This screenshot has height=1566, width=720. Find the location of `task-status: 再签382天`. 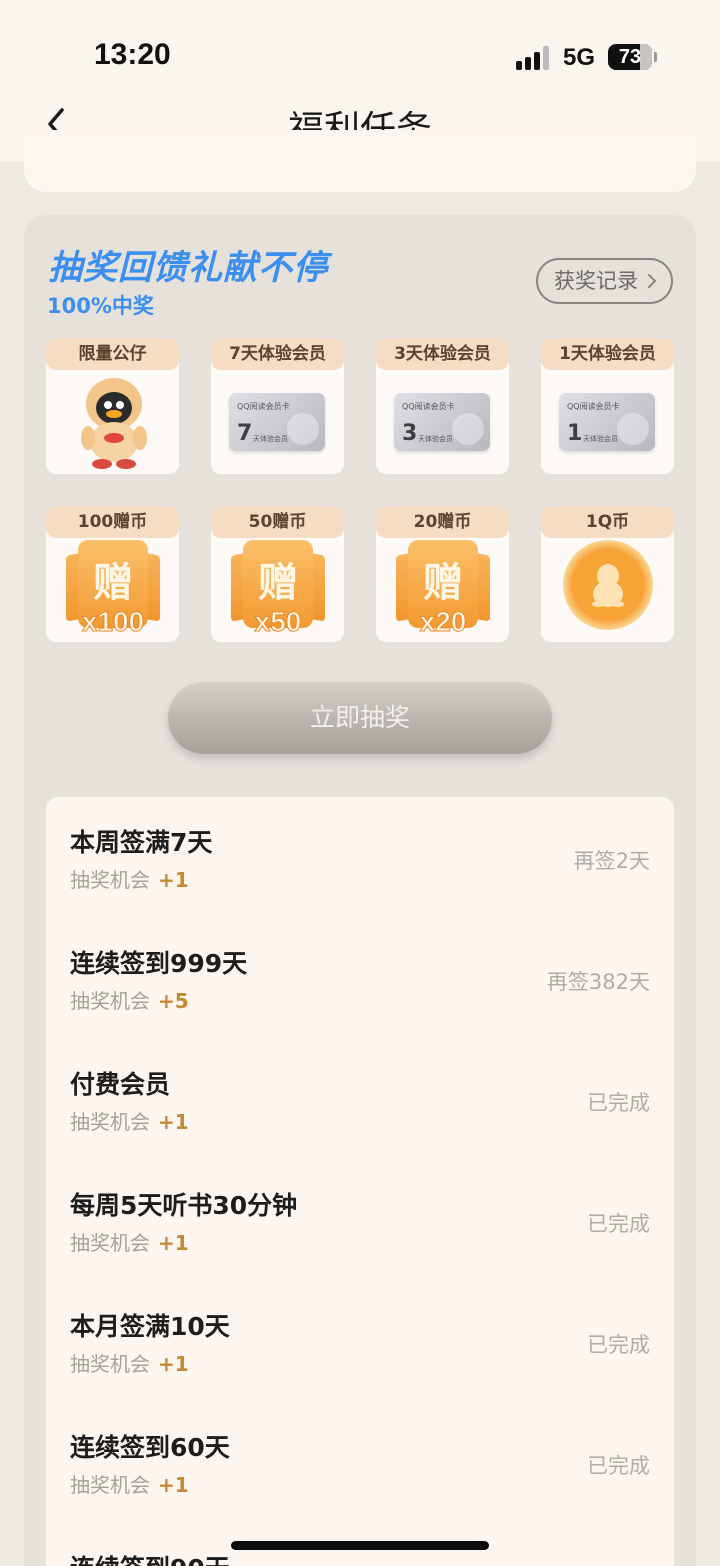

task-status: 再签382天 is located at coordinates (598, 982).